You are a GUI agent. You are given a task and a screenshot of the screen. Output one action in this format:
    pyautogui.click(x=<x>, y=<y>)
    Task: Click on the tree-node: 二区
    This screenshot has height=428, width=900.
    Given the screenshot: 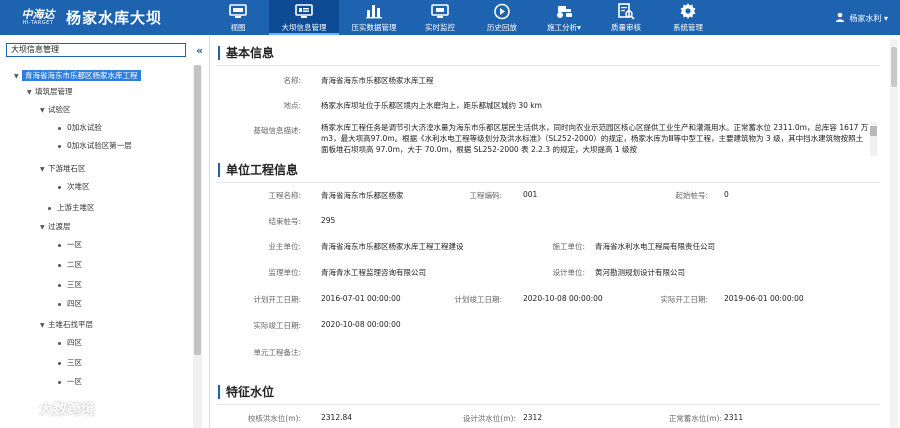 What is the action you would take?
    pyautogui.click(x=70, y=265)
    